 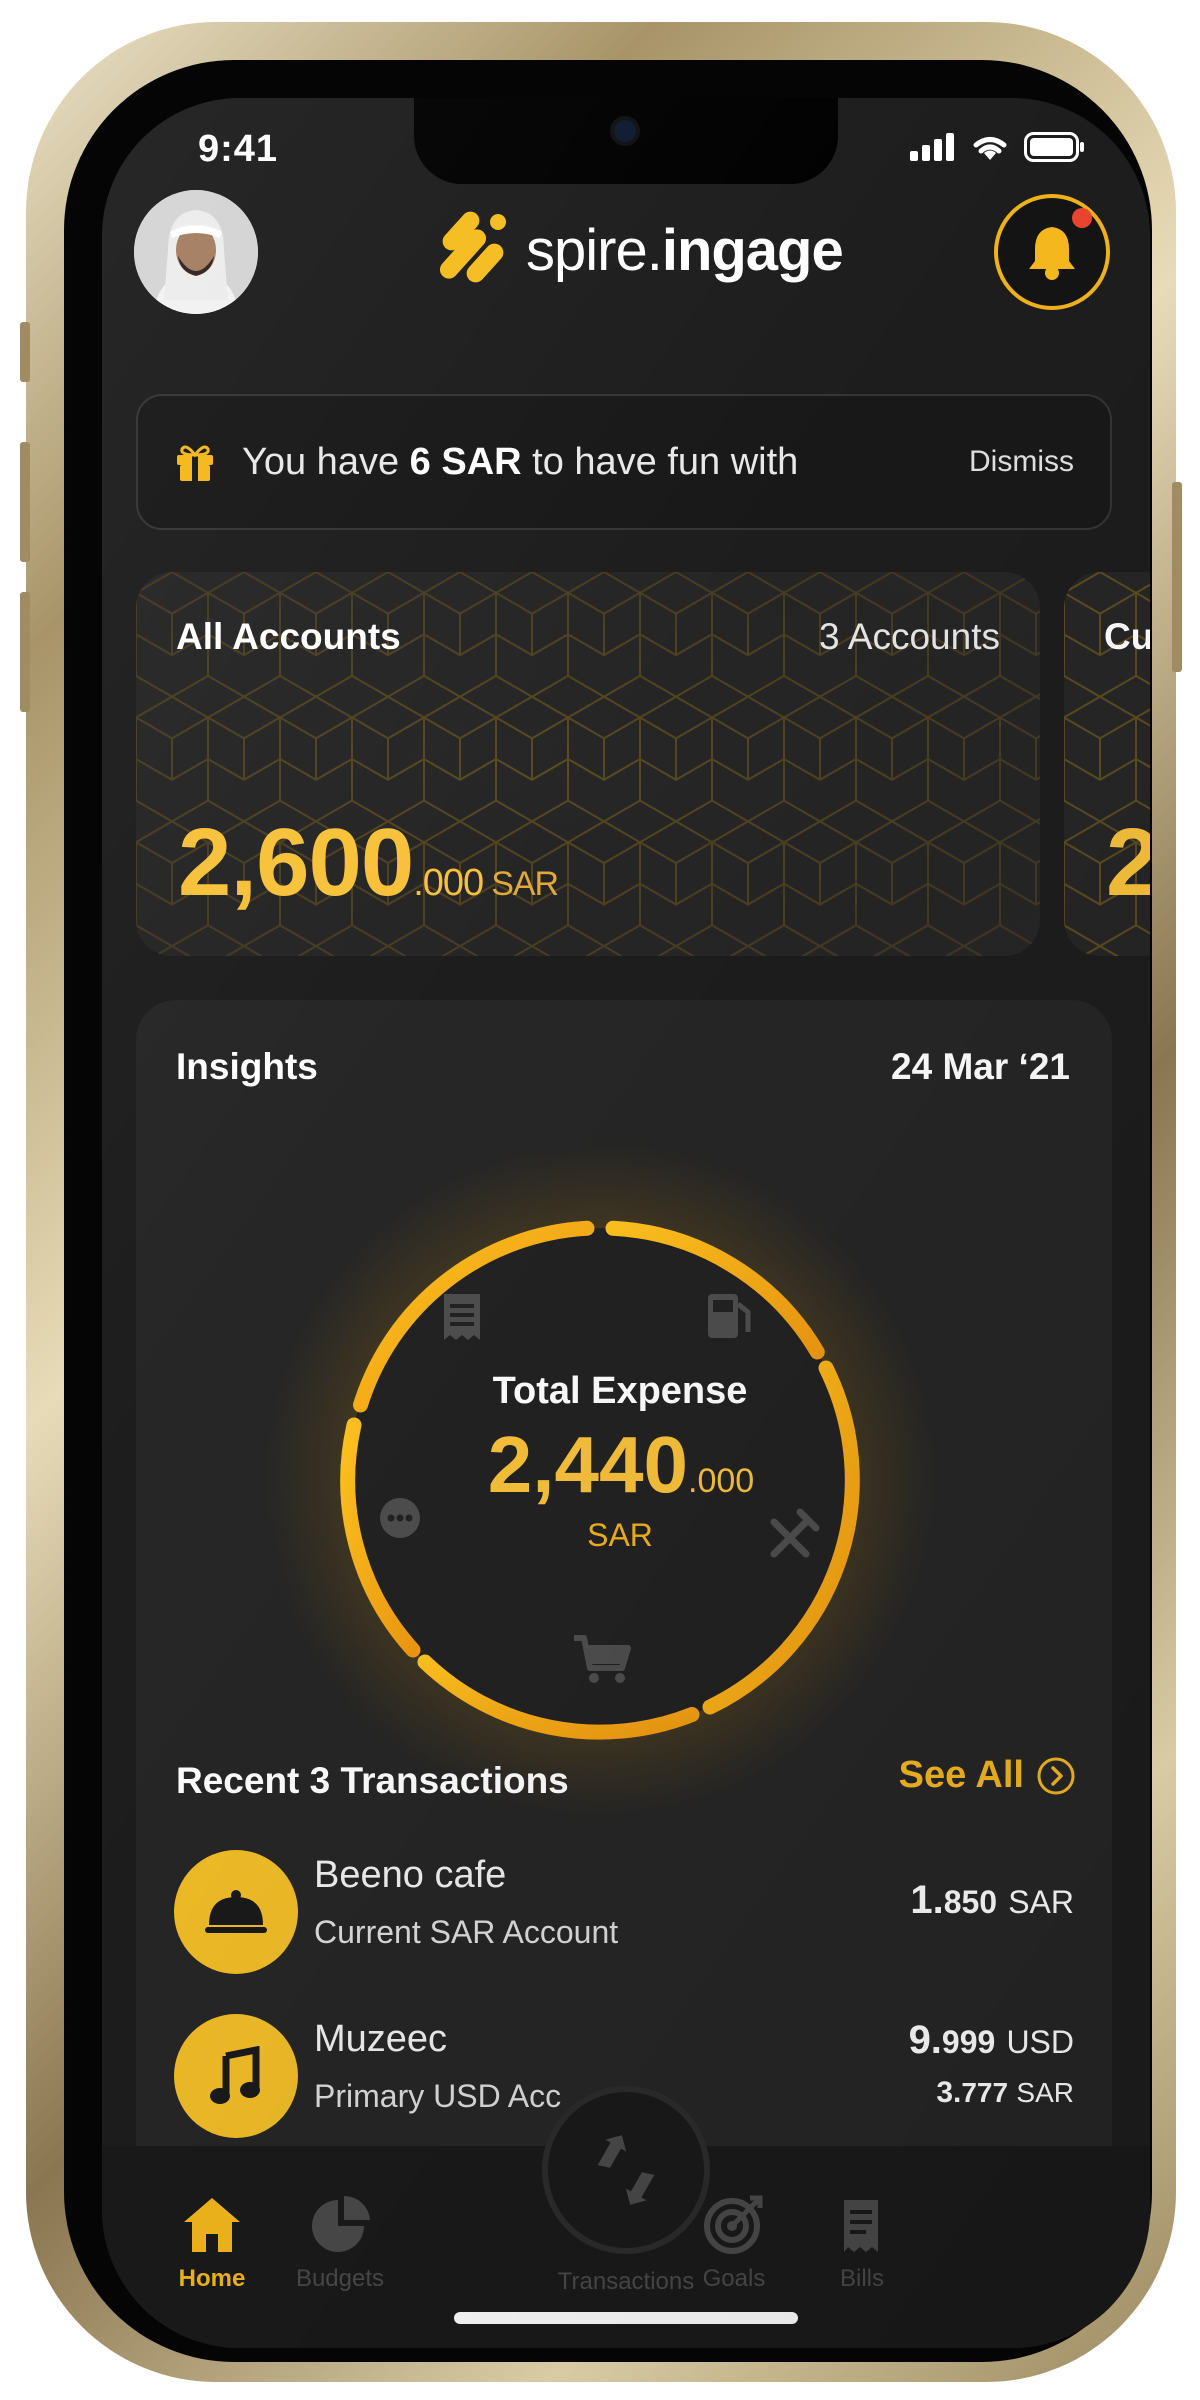 What do you see at coordinates (212, 2225) in the screenshot?
I see `home-icon` at bounding box center [212, 2225].